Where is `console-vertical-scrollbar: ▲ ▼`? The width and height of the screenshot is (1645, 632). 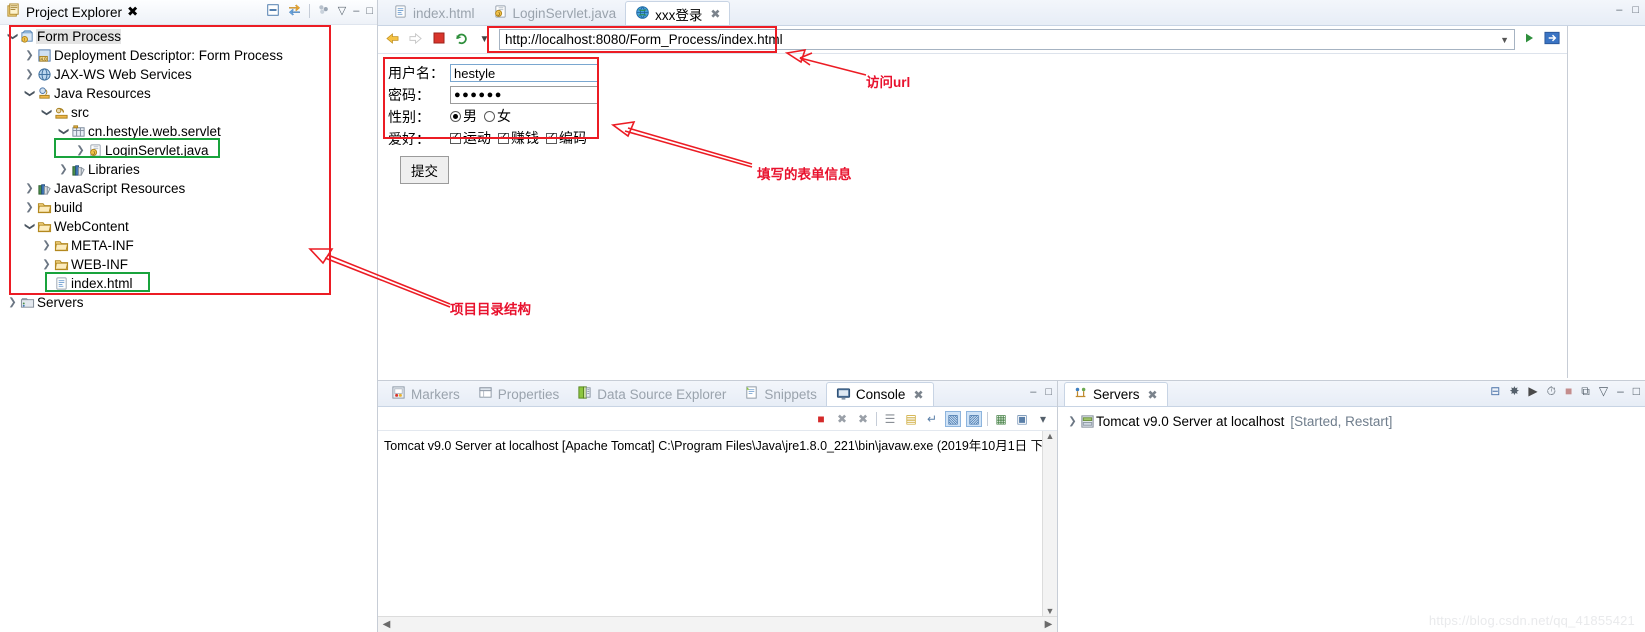 console-vertical-scrollbar: ▲ ▼ is located at coordinates (1049, 523).